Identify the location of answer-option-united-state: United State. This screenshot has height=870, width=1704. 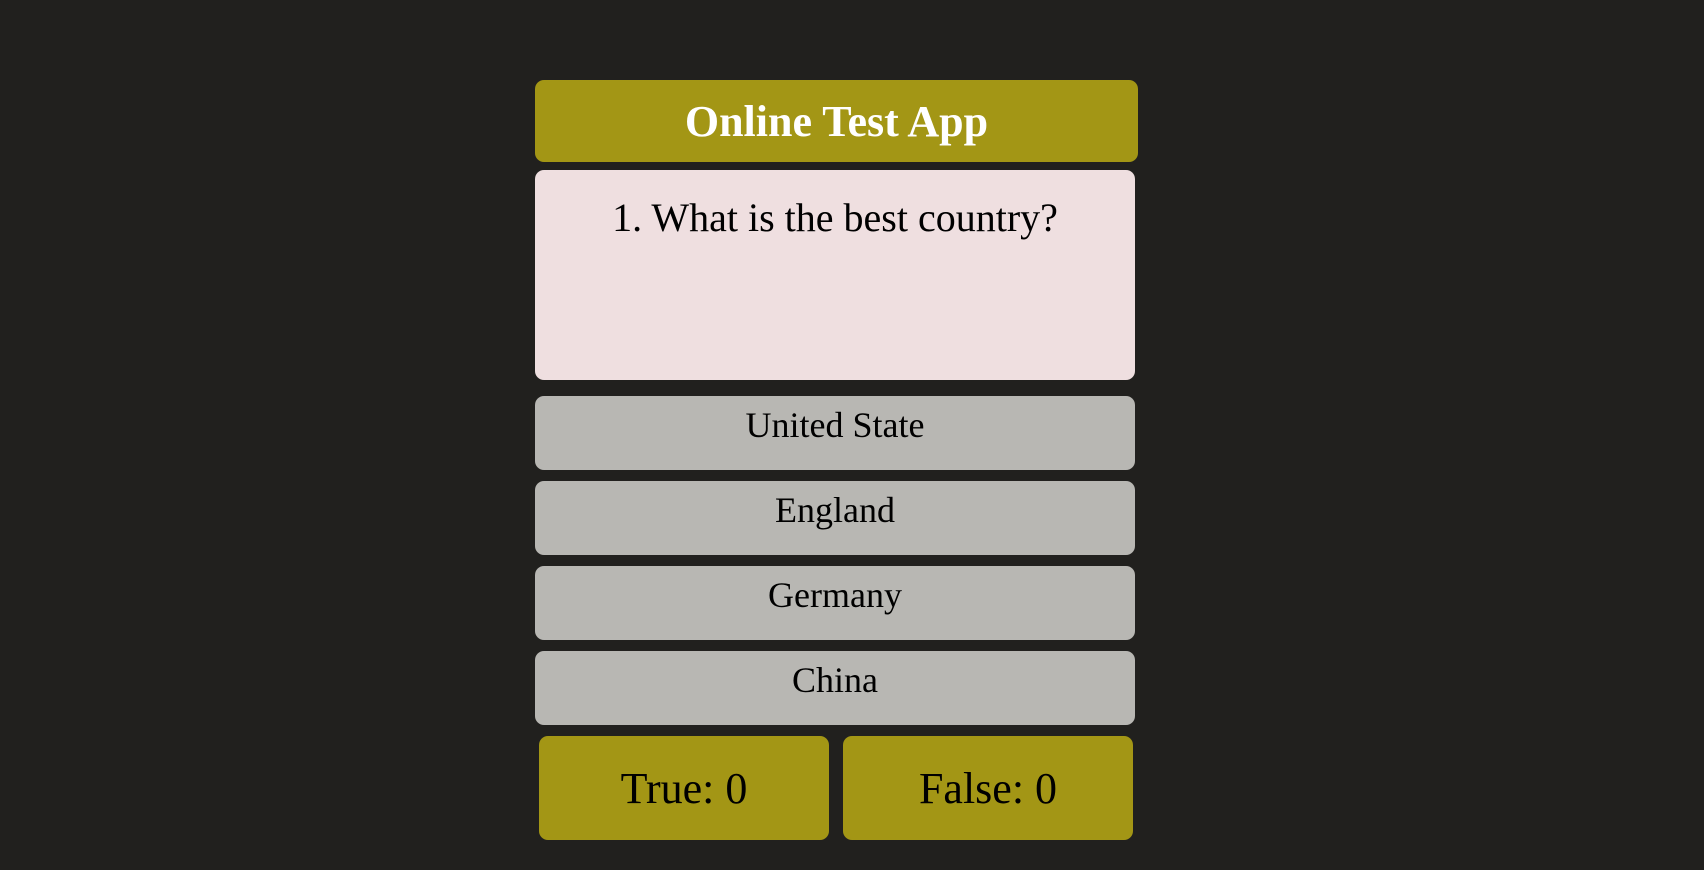
(835, 433).